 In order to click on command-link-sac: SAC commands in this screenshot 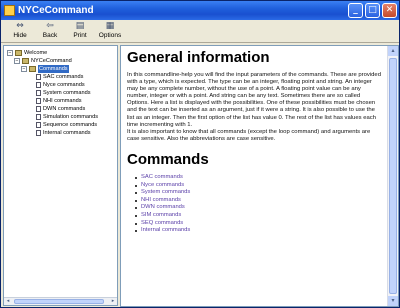, I will do `click(258, 178)`.